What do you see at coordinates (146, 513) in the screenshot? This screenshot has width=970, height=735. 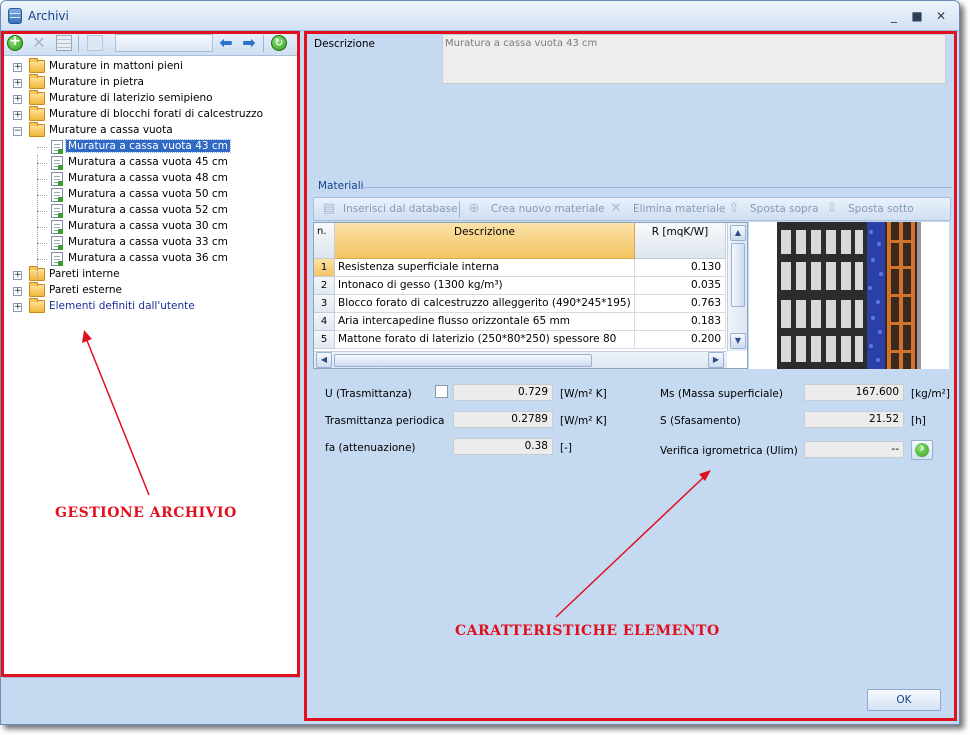 I see `annotation-archive-label: GESTIONE ARCHIVIO` at bounding box center [146, 513].